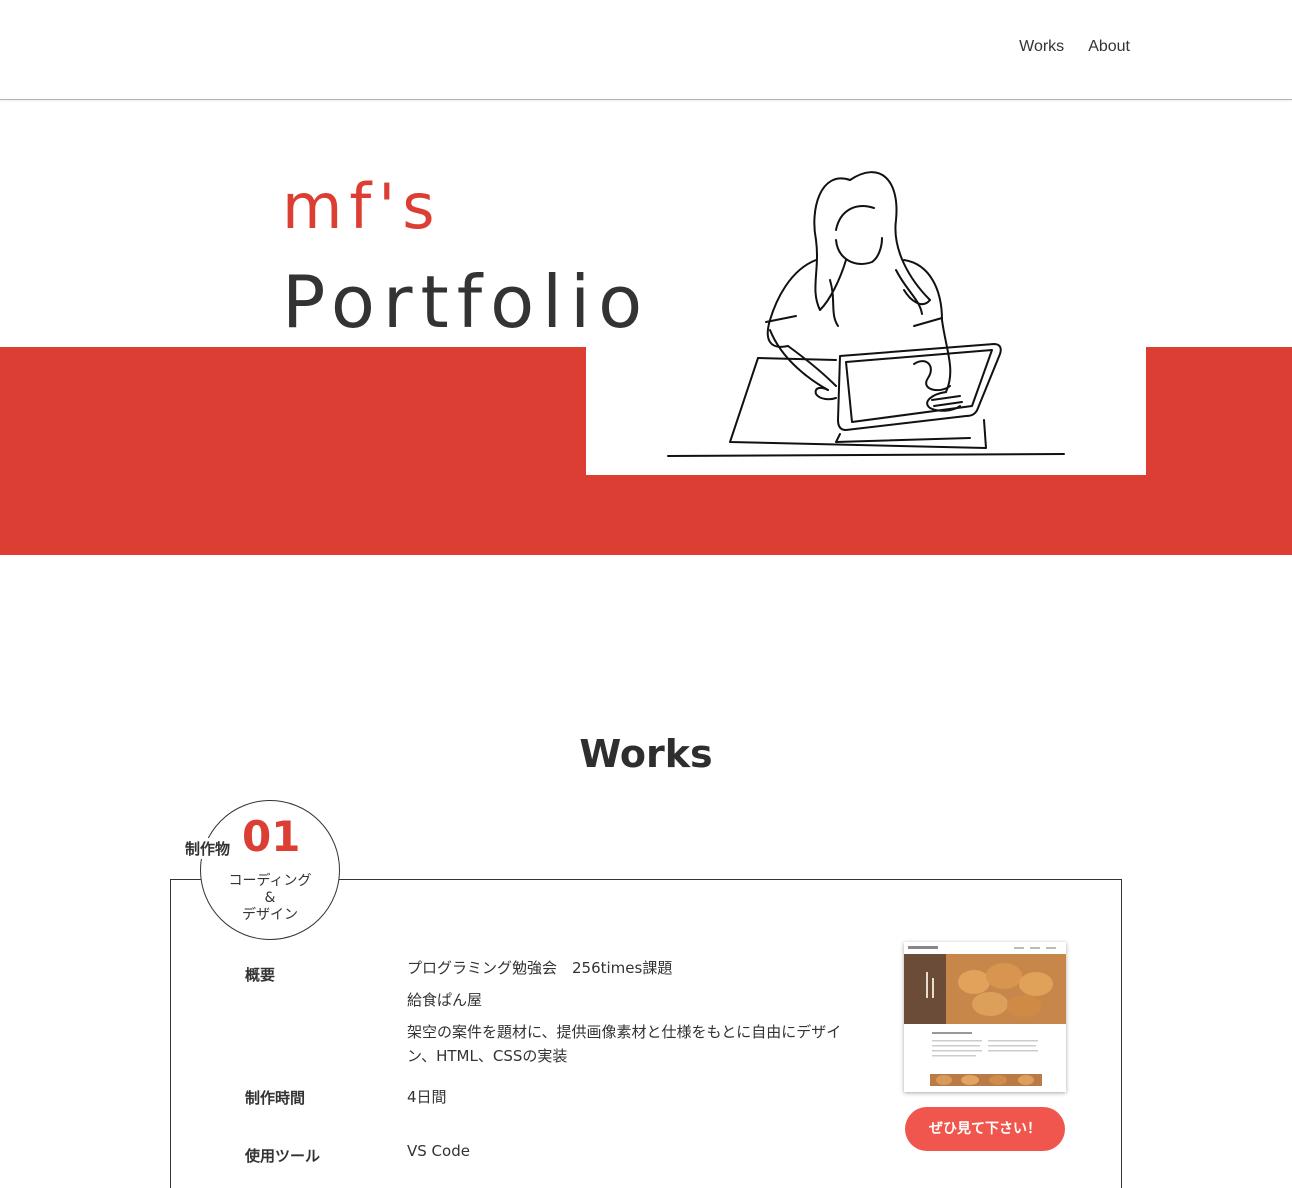 This screenshot has height=1188, width=1292. I want to click on nav-link-works: Works, so click(1041, 47).